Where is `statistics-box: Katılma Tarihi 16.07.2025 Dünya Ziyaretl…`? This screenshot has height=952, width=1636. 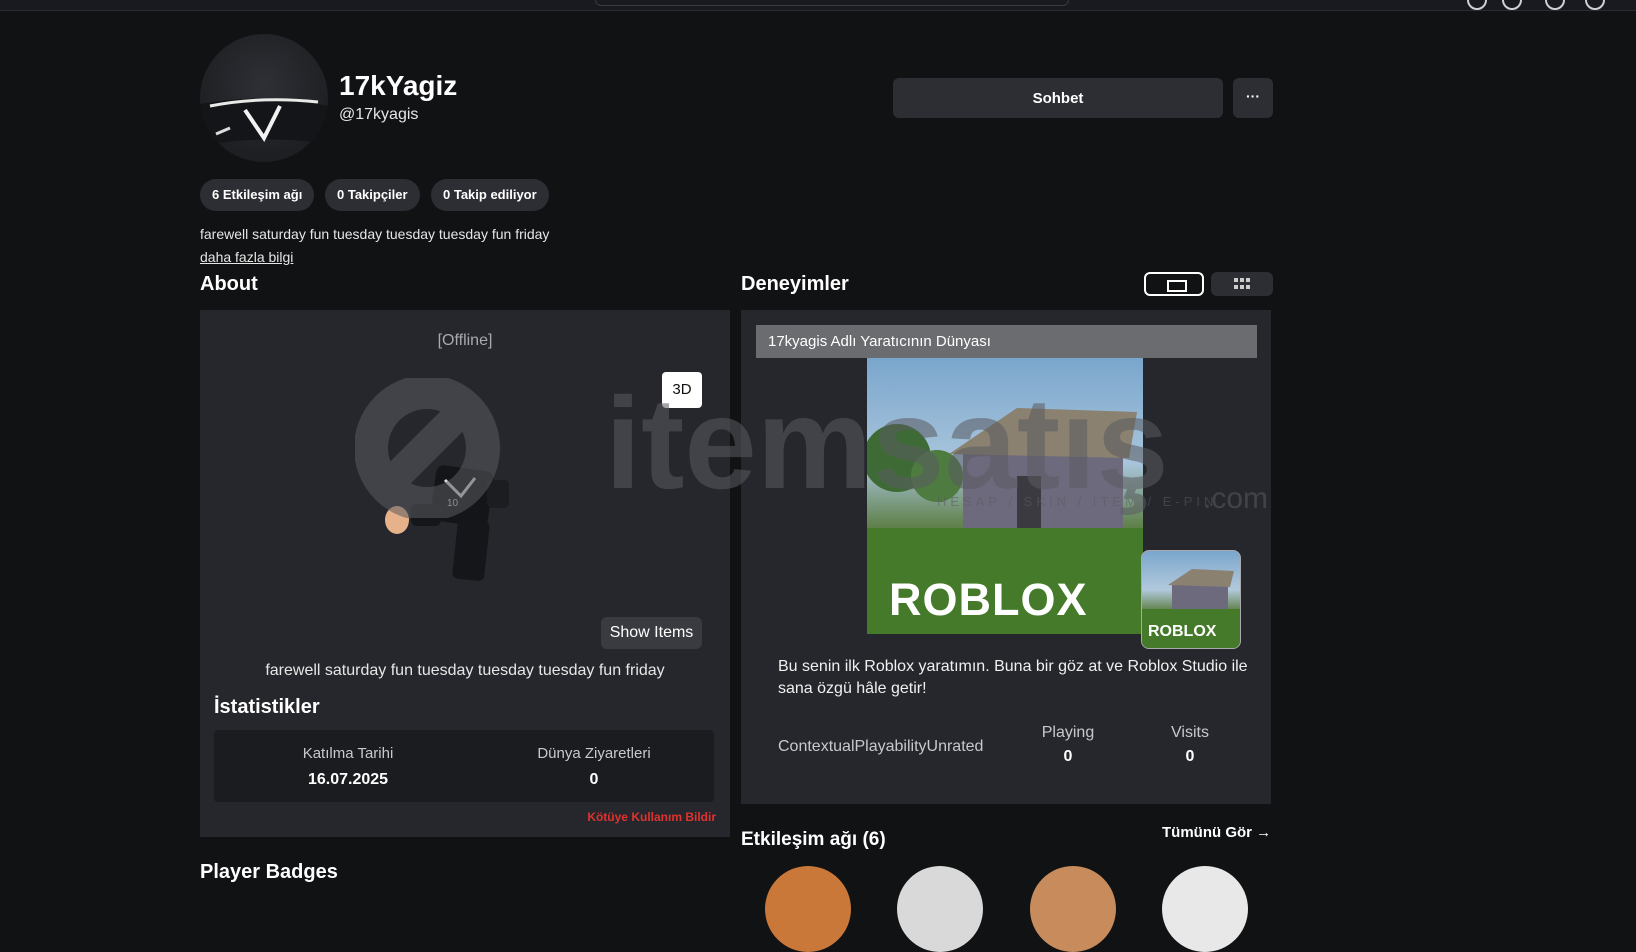 statistics-box: Katılma Tarihi 16.07.2025 Dünya Ziyaretl… is located at coordinates (464, 766).